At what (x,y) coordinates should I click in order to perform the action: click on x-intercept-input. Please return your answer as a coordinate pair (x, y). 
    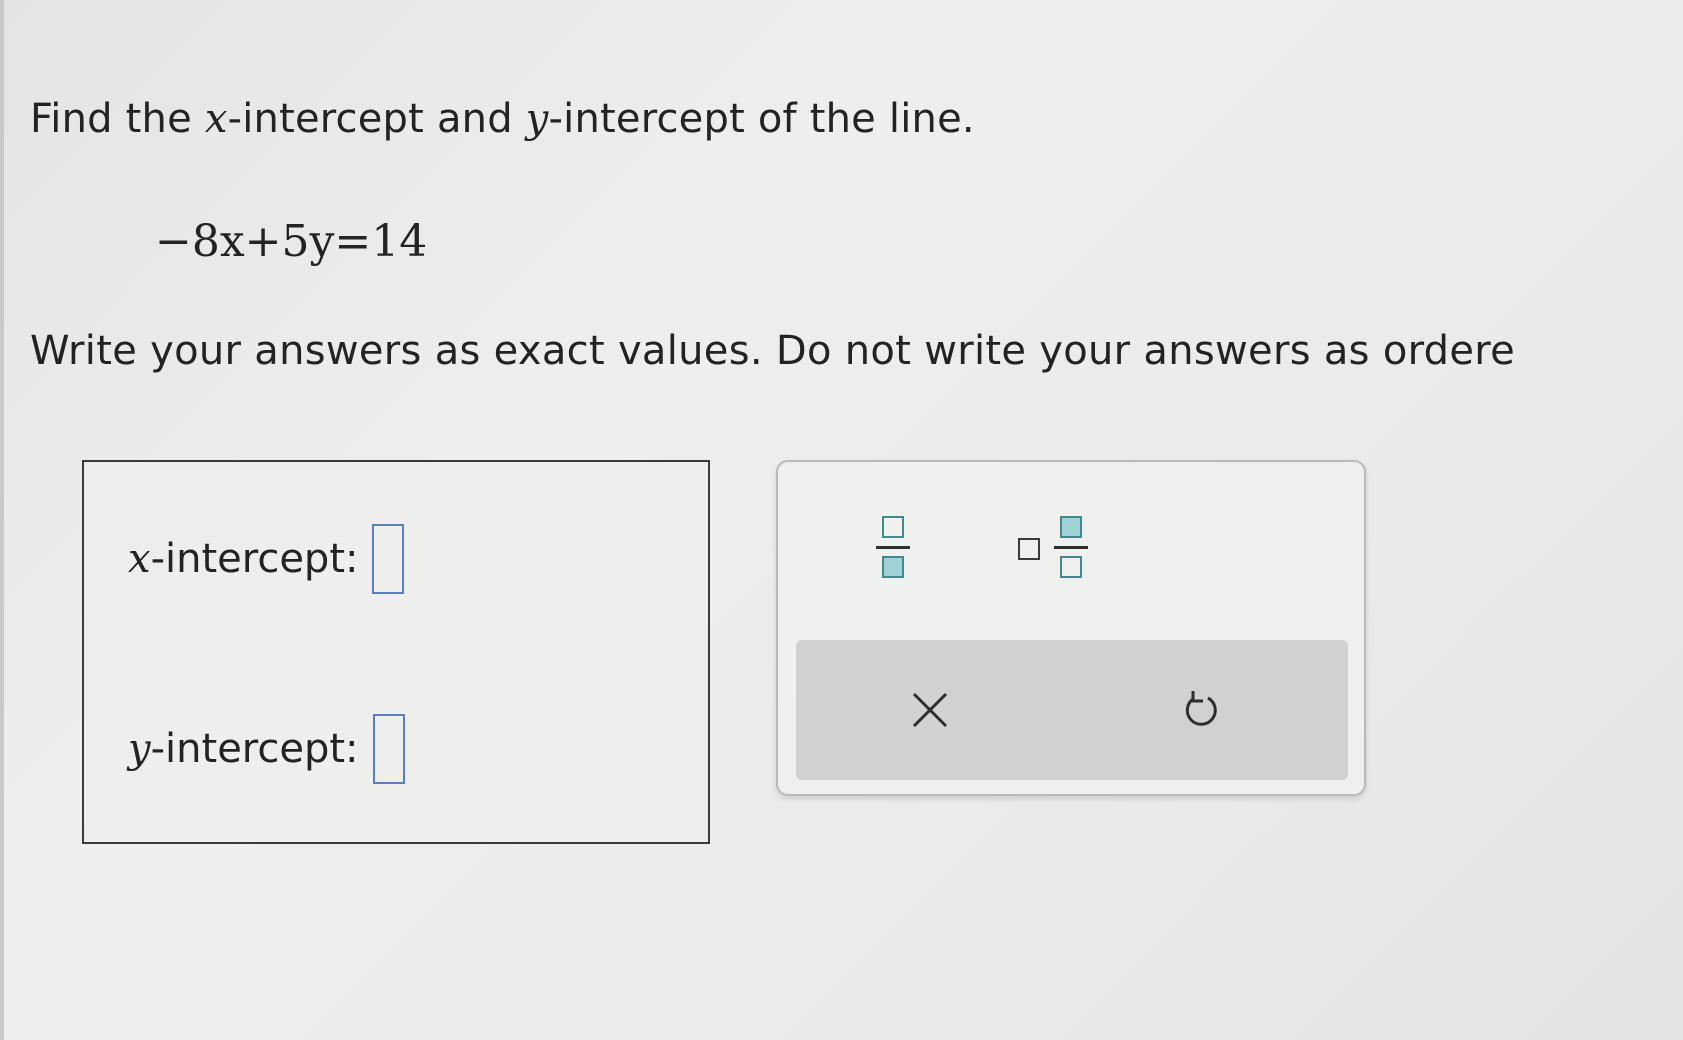
    Looking at the image, I should click on (388, 559).